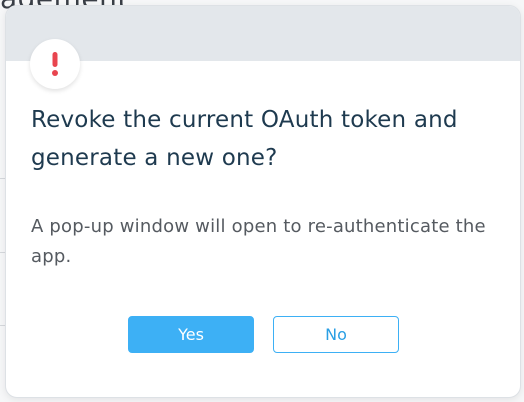 The image size is (524, 402). I want to click on alert-badge, so click(55, 64).